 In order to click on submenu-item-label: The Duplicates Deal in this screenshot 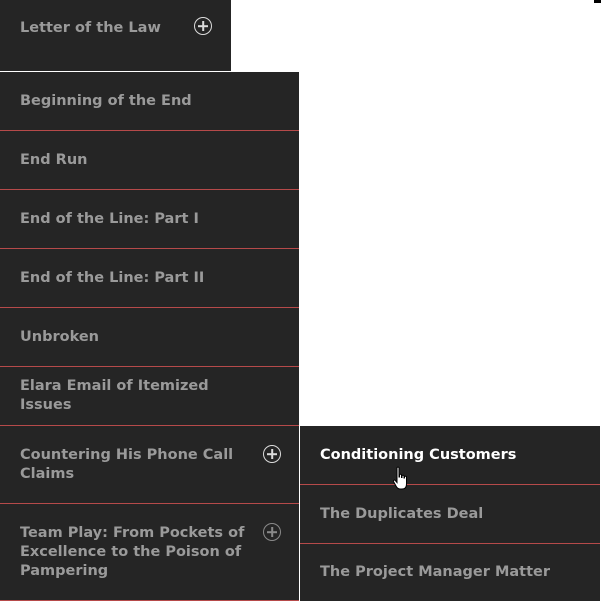, I will do `click(402, 513)`.